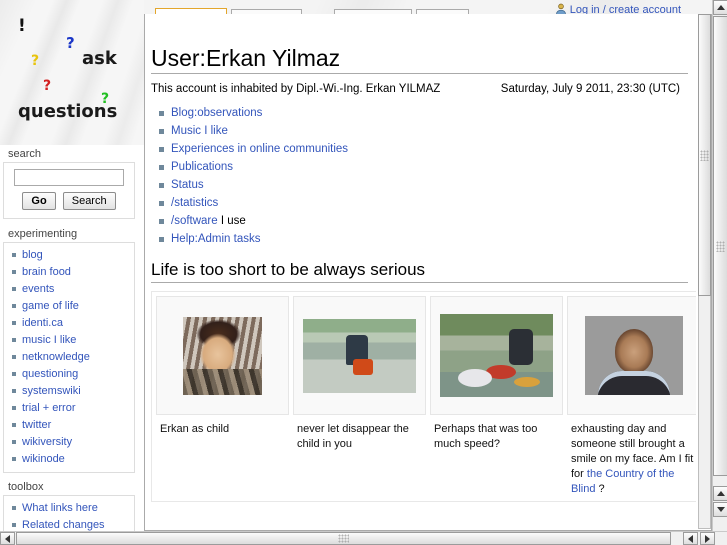  I want to click on sidebar-item-label: wikinode, so click(43, 459).